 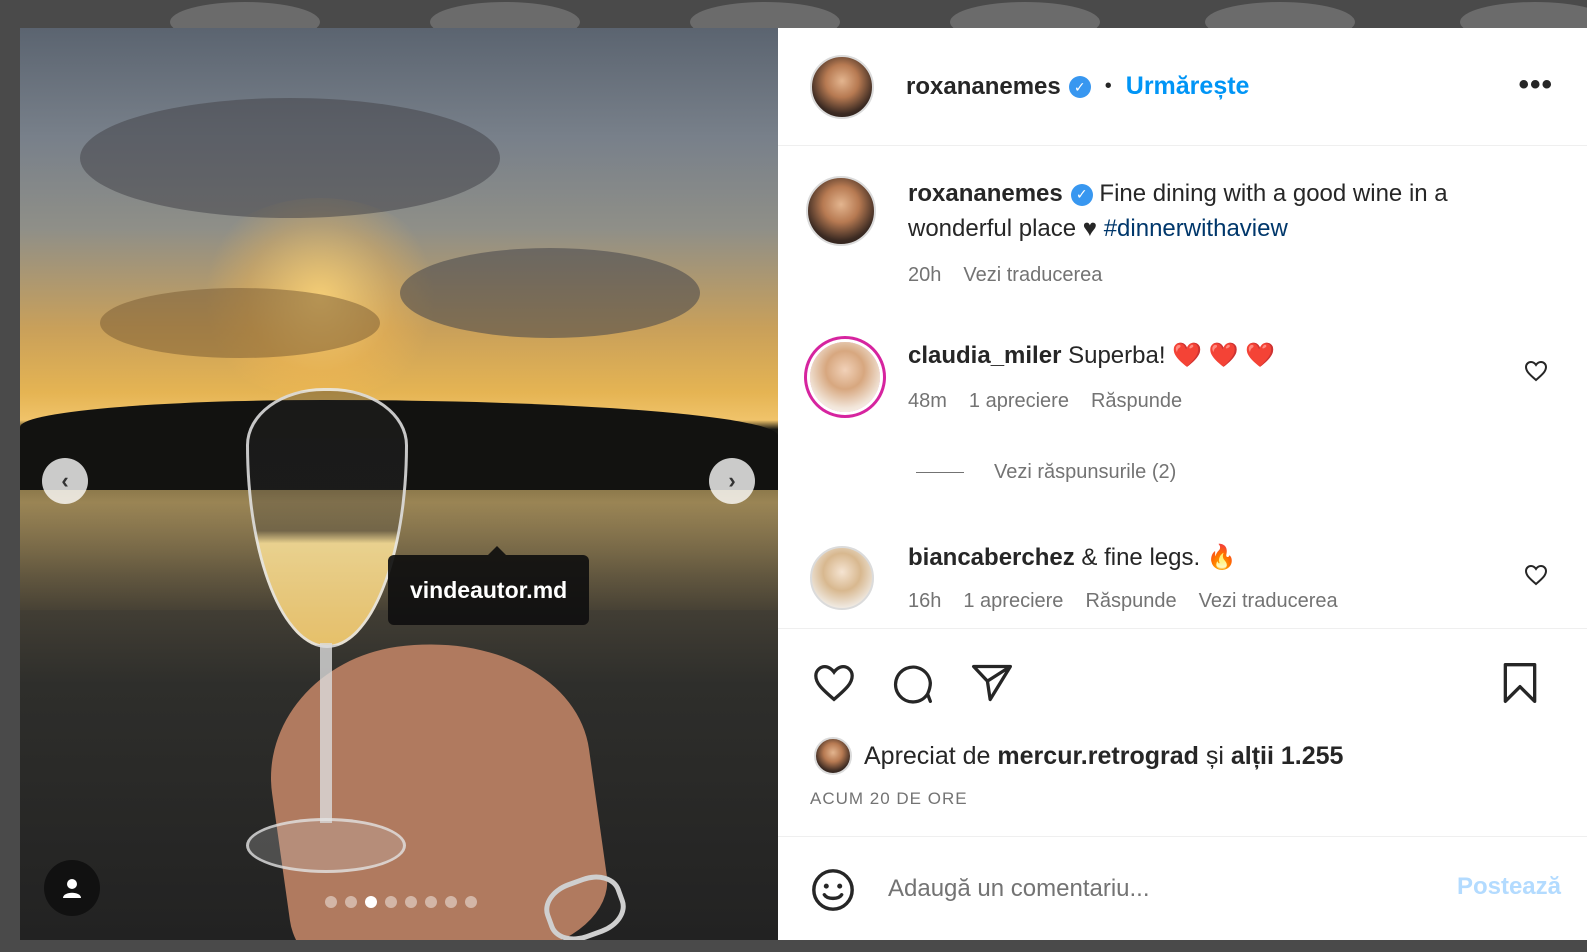 What do you see at coordinates (991, 557) in the screenshot?
I see `commenter-username: biancaberchez` at bounding box center [991, 557].